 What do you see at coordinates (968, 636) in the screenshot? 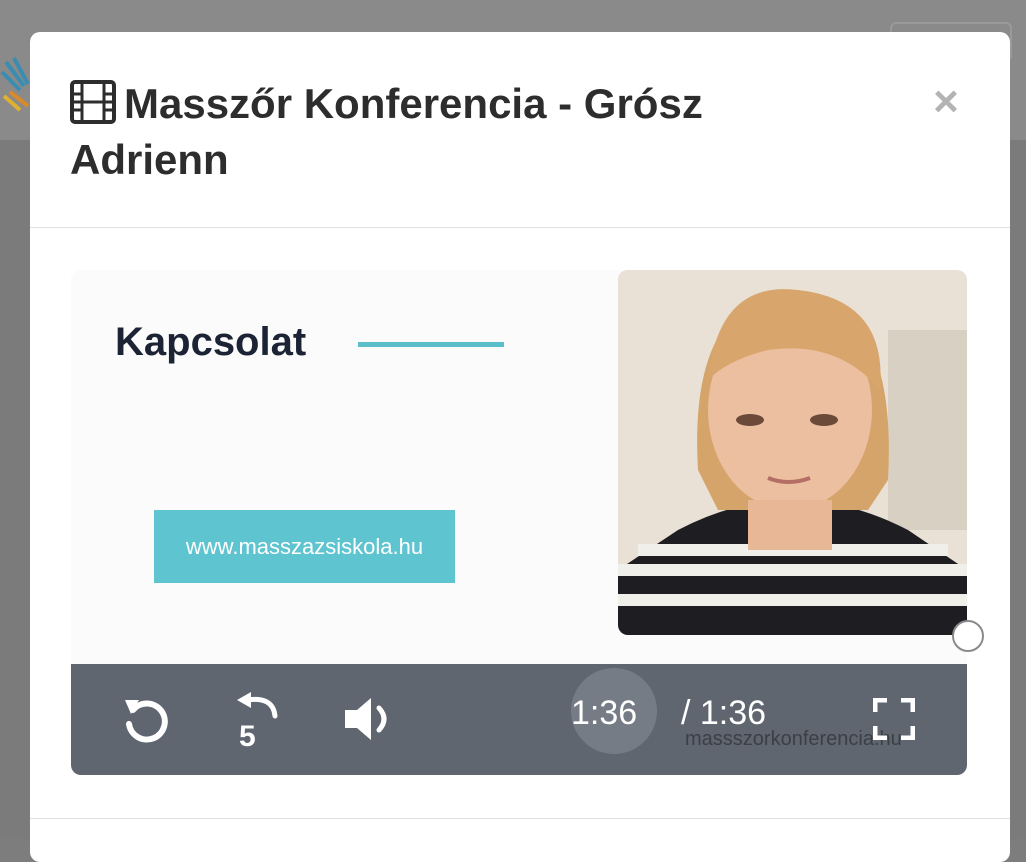
I see `progress-handle` at bounding box center [968, 636].